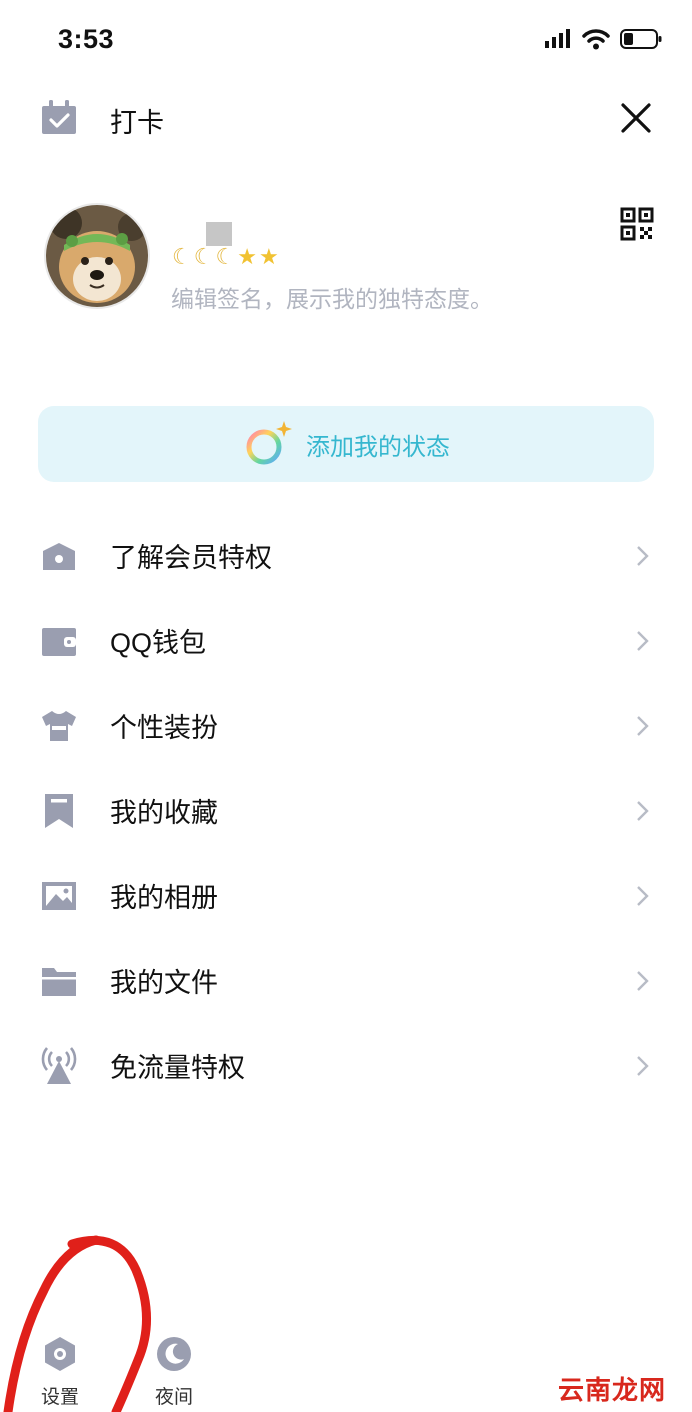 The image size is (692, 1412). What do you see at coordinates (158, 643) in the screenshot?
I see `menu-item-label: QQ钱包` at bounding box center [158, 643].